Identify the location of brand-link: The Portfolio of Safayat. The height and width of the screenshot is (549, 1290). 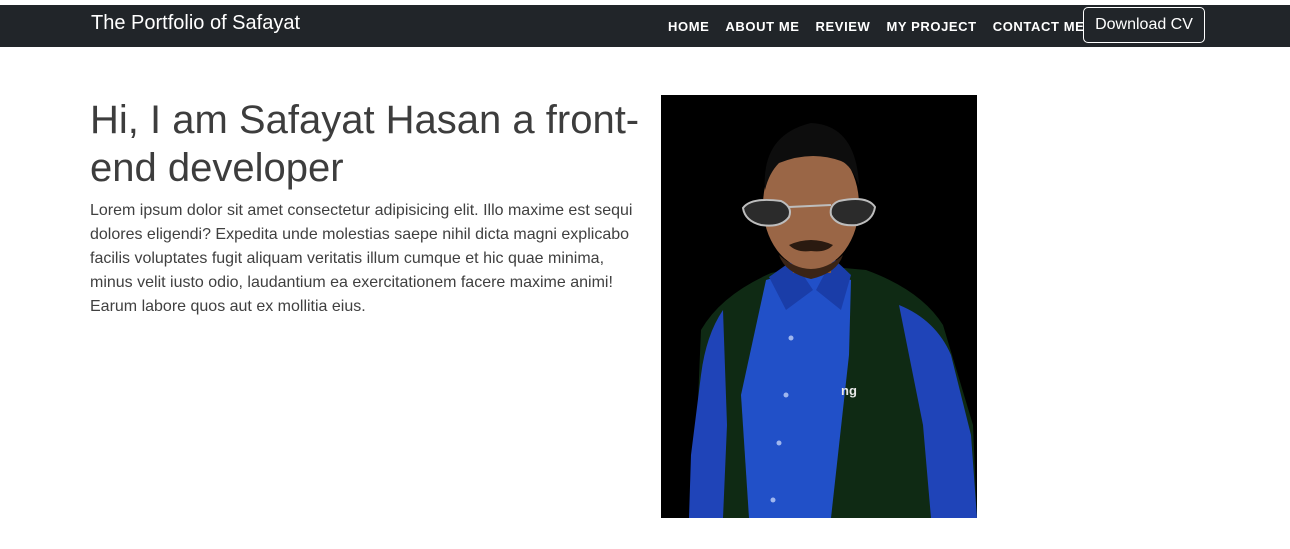
(195, 23).